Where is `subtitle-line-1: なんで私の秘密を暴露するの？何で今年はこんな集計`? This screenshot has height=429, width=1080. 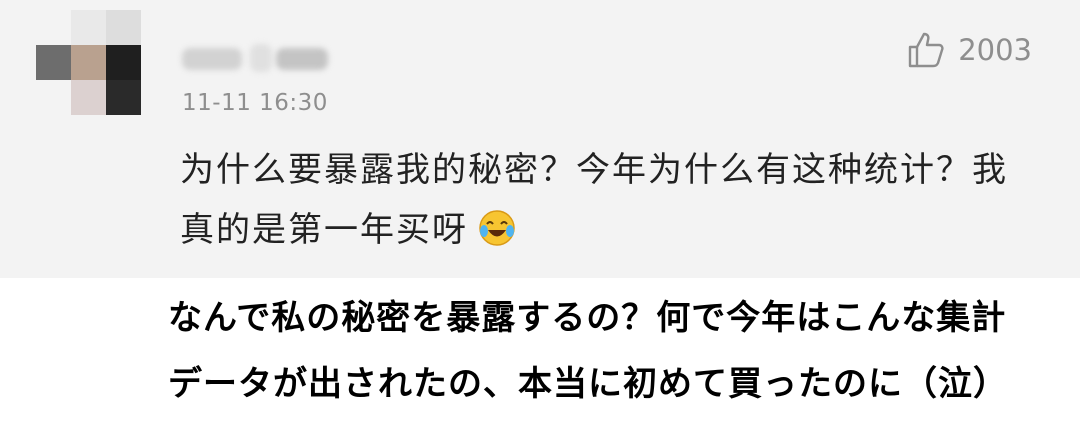
subtitle-line-1: なんで私の秘密を暴露するの？何で今年はこんな集計 is located at coordinates (587, 318).